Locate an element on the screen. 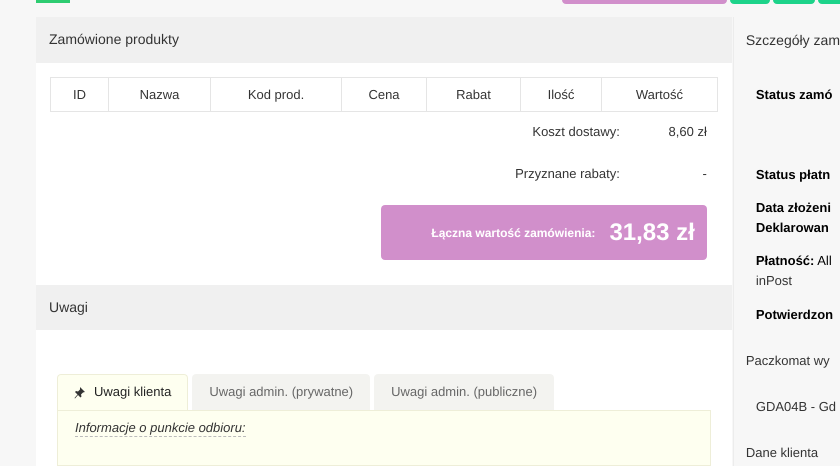 The height and width of the screenshot is (466, 840). panel-title: Zamówione produkty is located at coordinates (114, 40).